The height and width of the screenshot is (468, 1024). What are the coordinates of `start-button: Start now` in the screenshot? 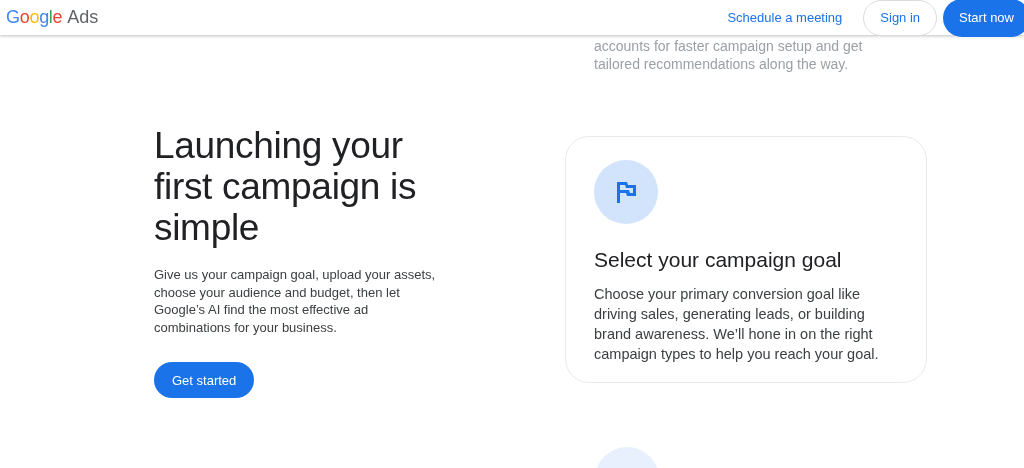 It's located at (983, 18).